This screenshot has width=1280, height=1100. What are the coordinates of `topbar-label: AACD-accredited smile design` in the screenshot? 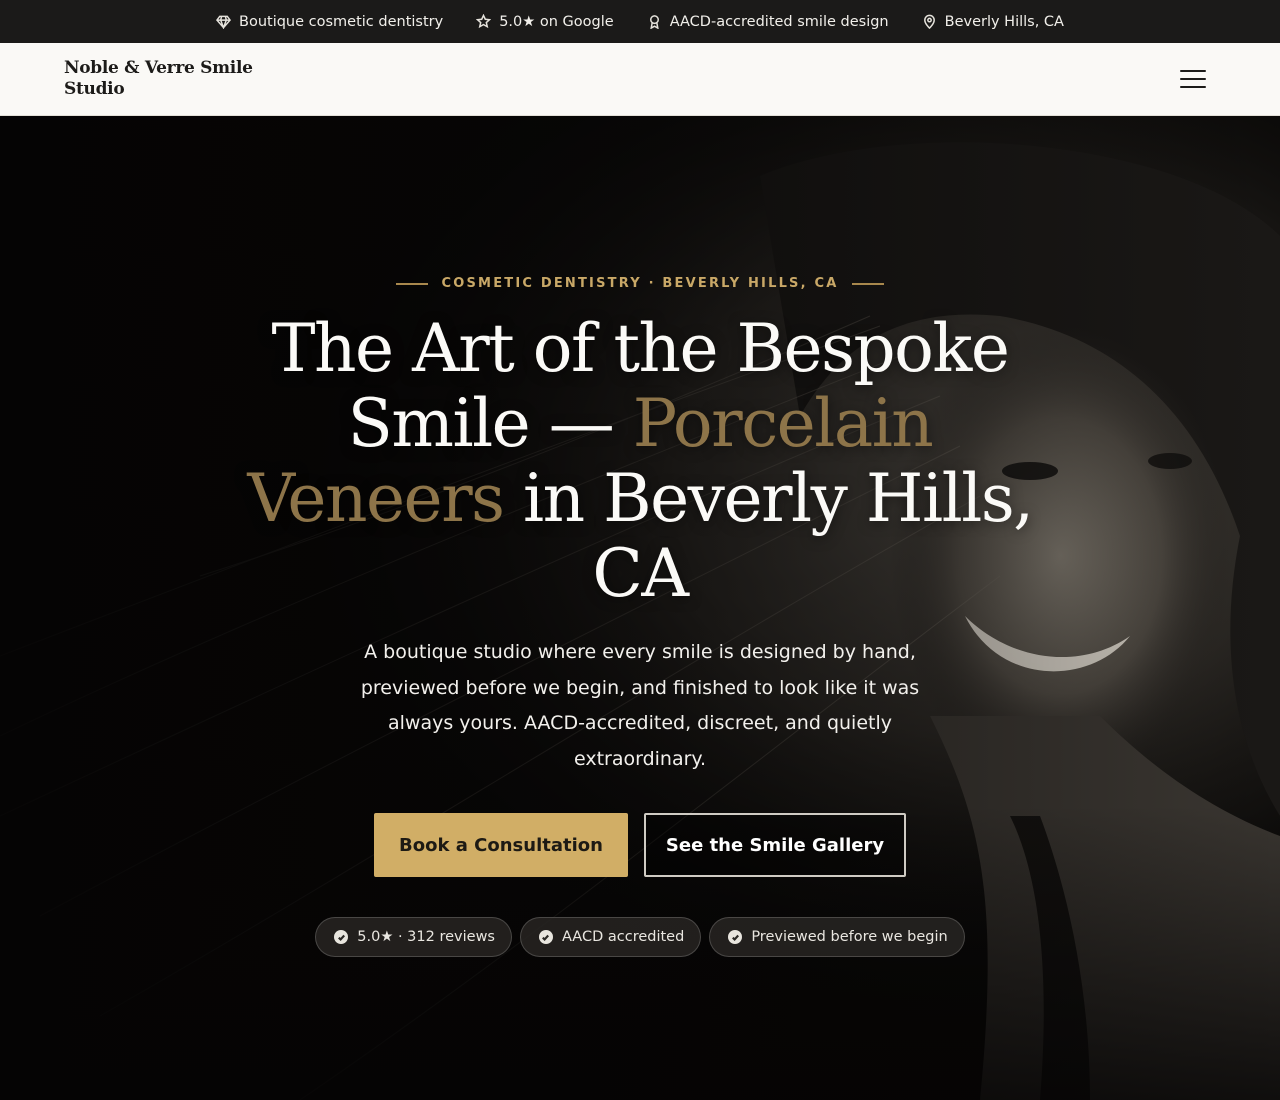 It's located at (779, 21).